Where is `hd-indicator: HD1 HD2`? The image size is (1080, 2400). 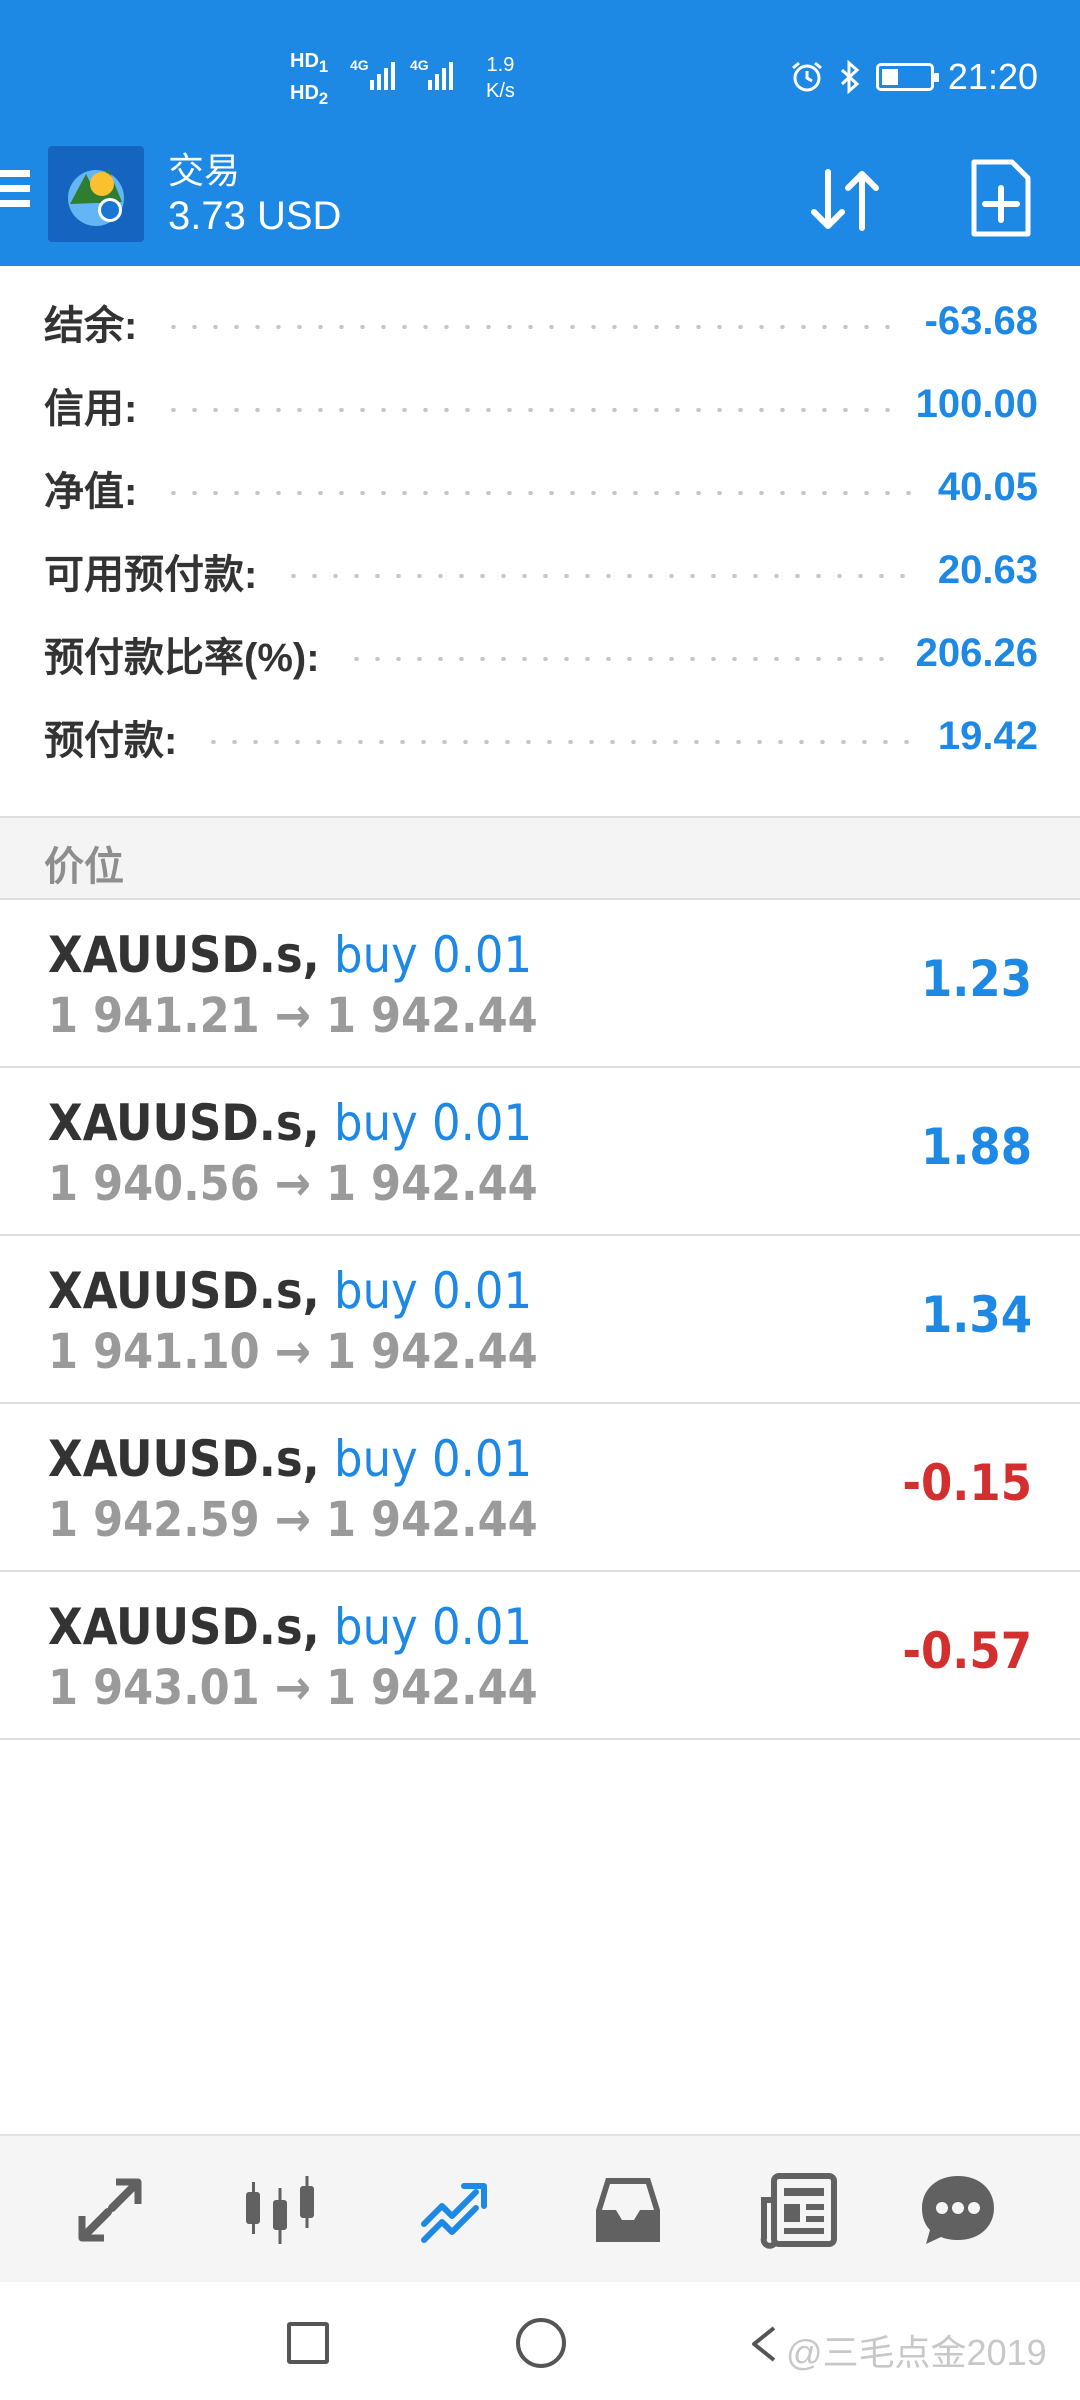
hd-indicator: HD1 HD2 is located at coordinates (309, 79).